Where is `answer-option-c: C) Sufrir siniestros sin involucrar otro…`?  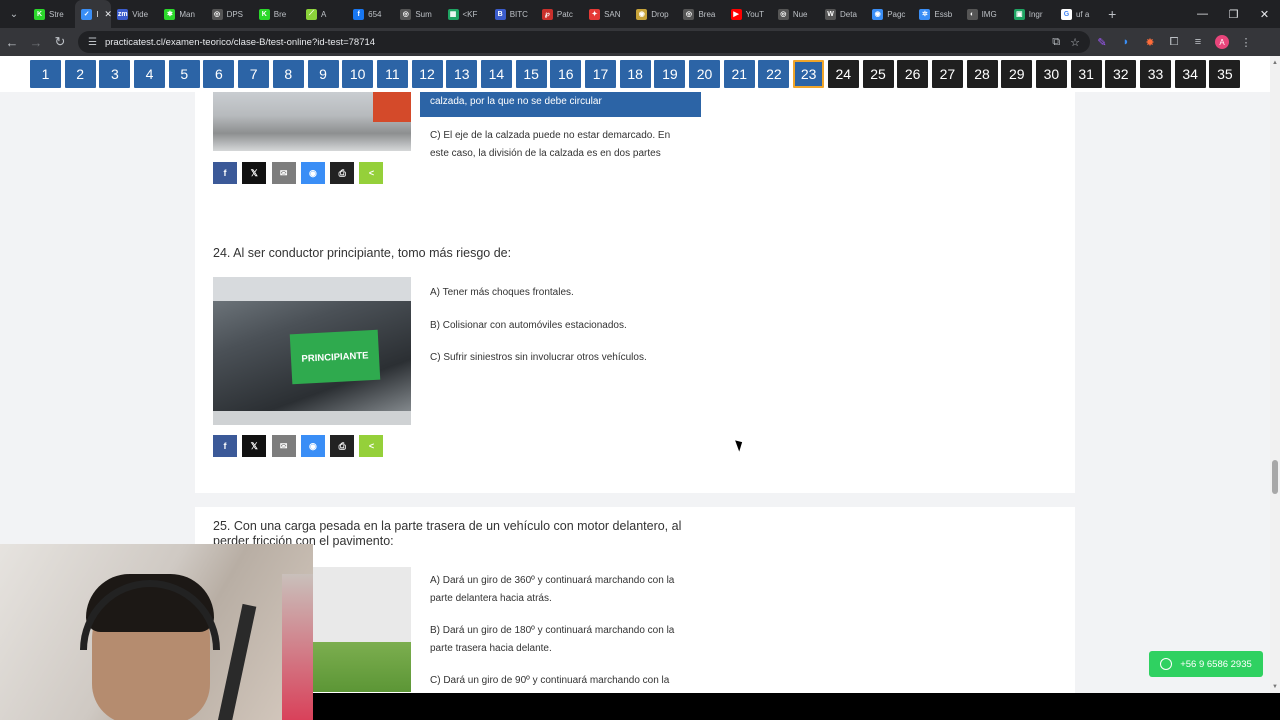 answer-option-c: C) Sufrir siniestros sin involucrar otro… is located at coordinates (560, 358).